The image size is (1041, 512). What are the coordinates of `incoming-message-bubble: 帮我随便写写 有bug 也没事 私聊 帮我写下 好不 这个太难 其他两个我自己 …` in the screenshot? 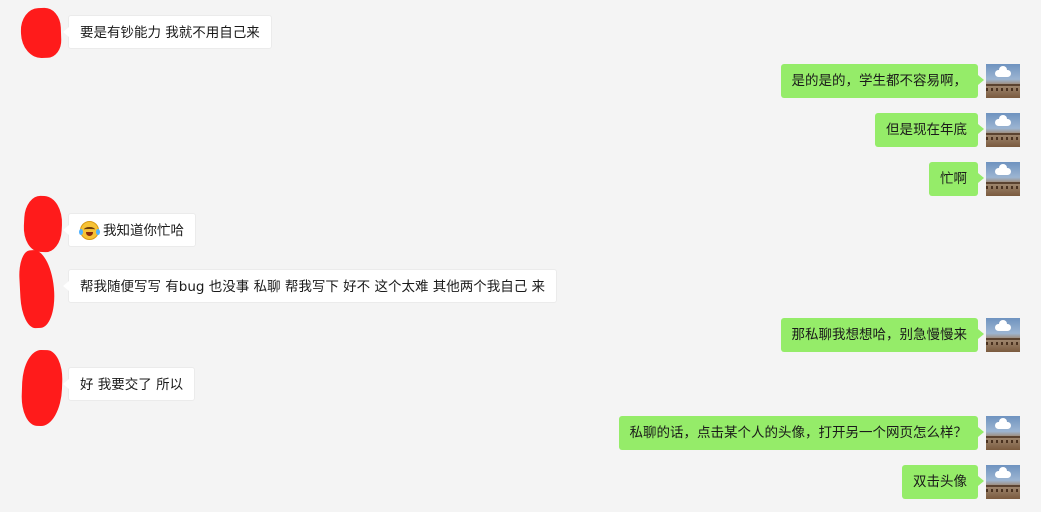 It's located at (310, 286).